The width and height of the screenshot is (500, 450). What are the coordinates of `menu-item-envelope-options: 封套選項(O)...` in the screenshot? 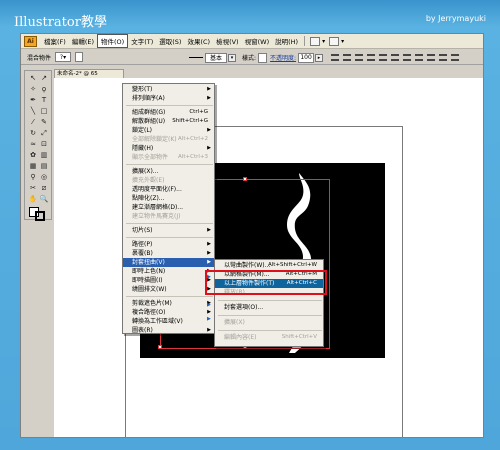 It's located at (269, 307).